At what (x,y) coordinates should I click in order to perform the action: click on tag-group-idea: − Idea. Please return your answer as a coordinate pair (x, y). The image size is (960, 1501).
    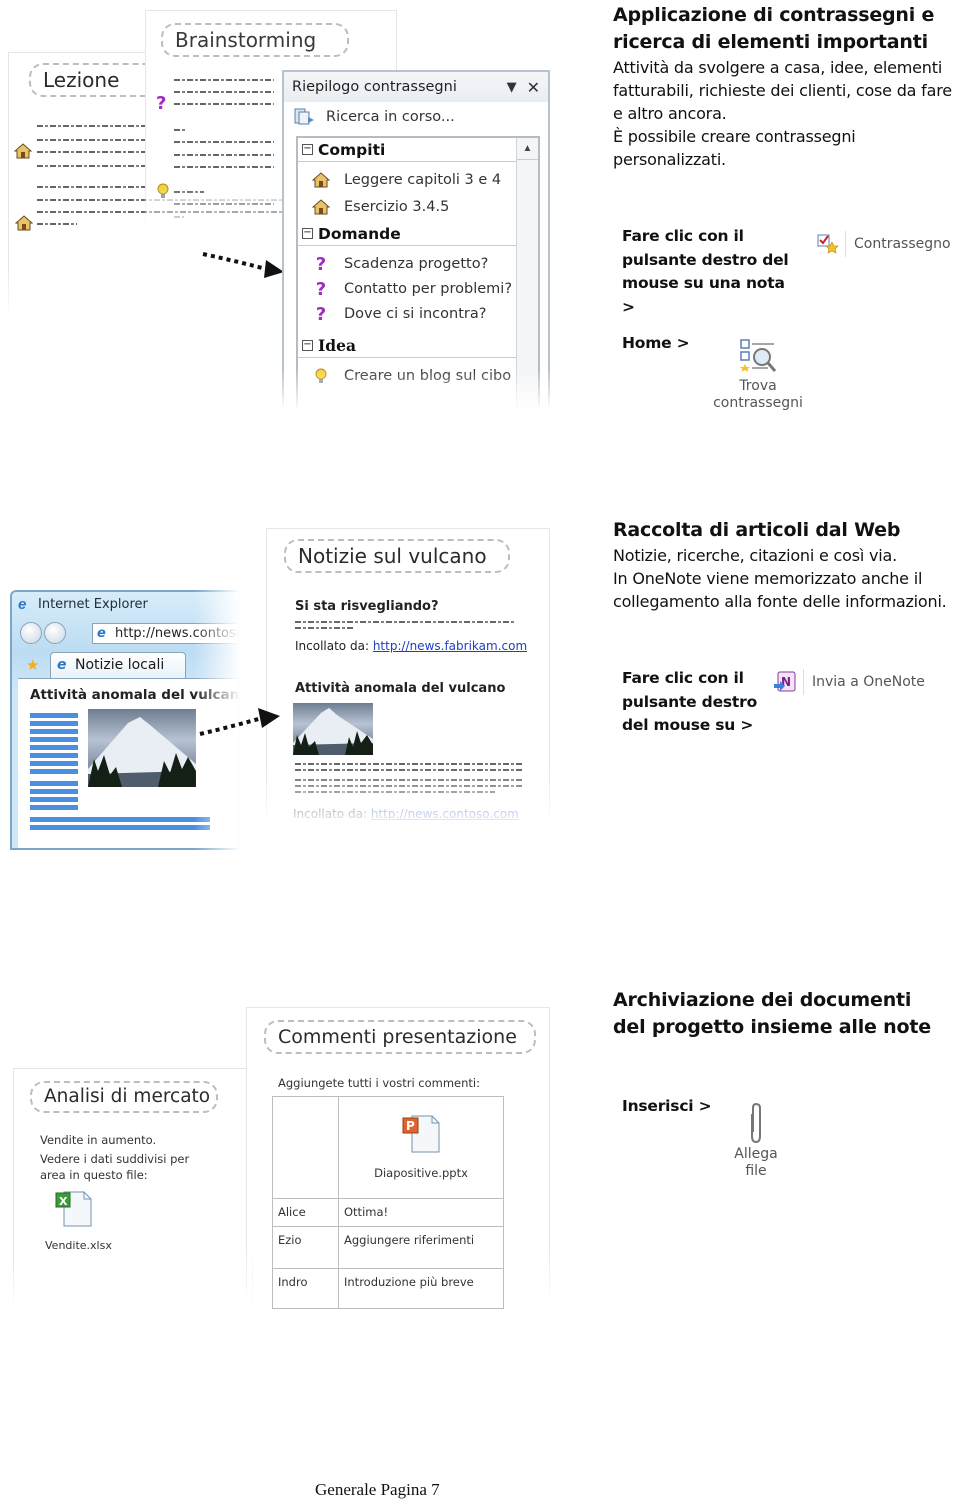
    Looking at the image, I should click on (408, 346).